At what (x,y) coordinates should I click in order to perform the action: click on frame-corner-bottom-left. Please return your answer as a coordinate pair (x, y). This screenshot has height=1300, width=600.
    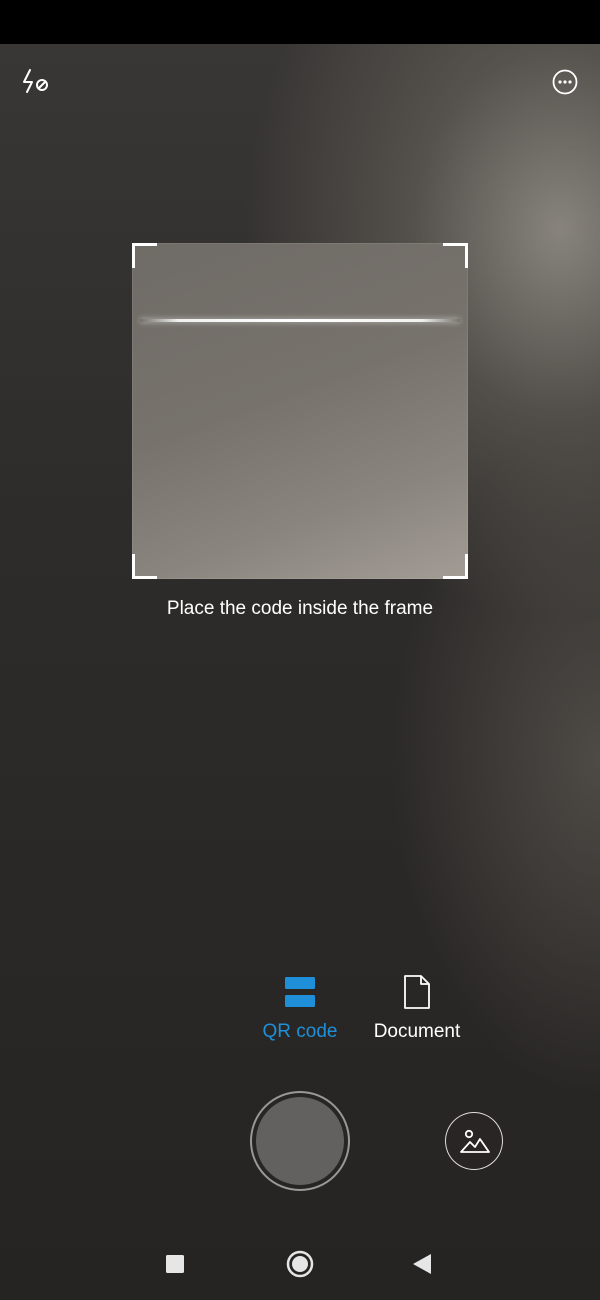
    Looking at the image, I should click on (144, 566).